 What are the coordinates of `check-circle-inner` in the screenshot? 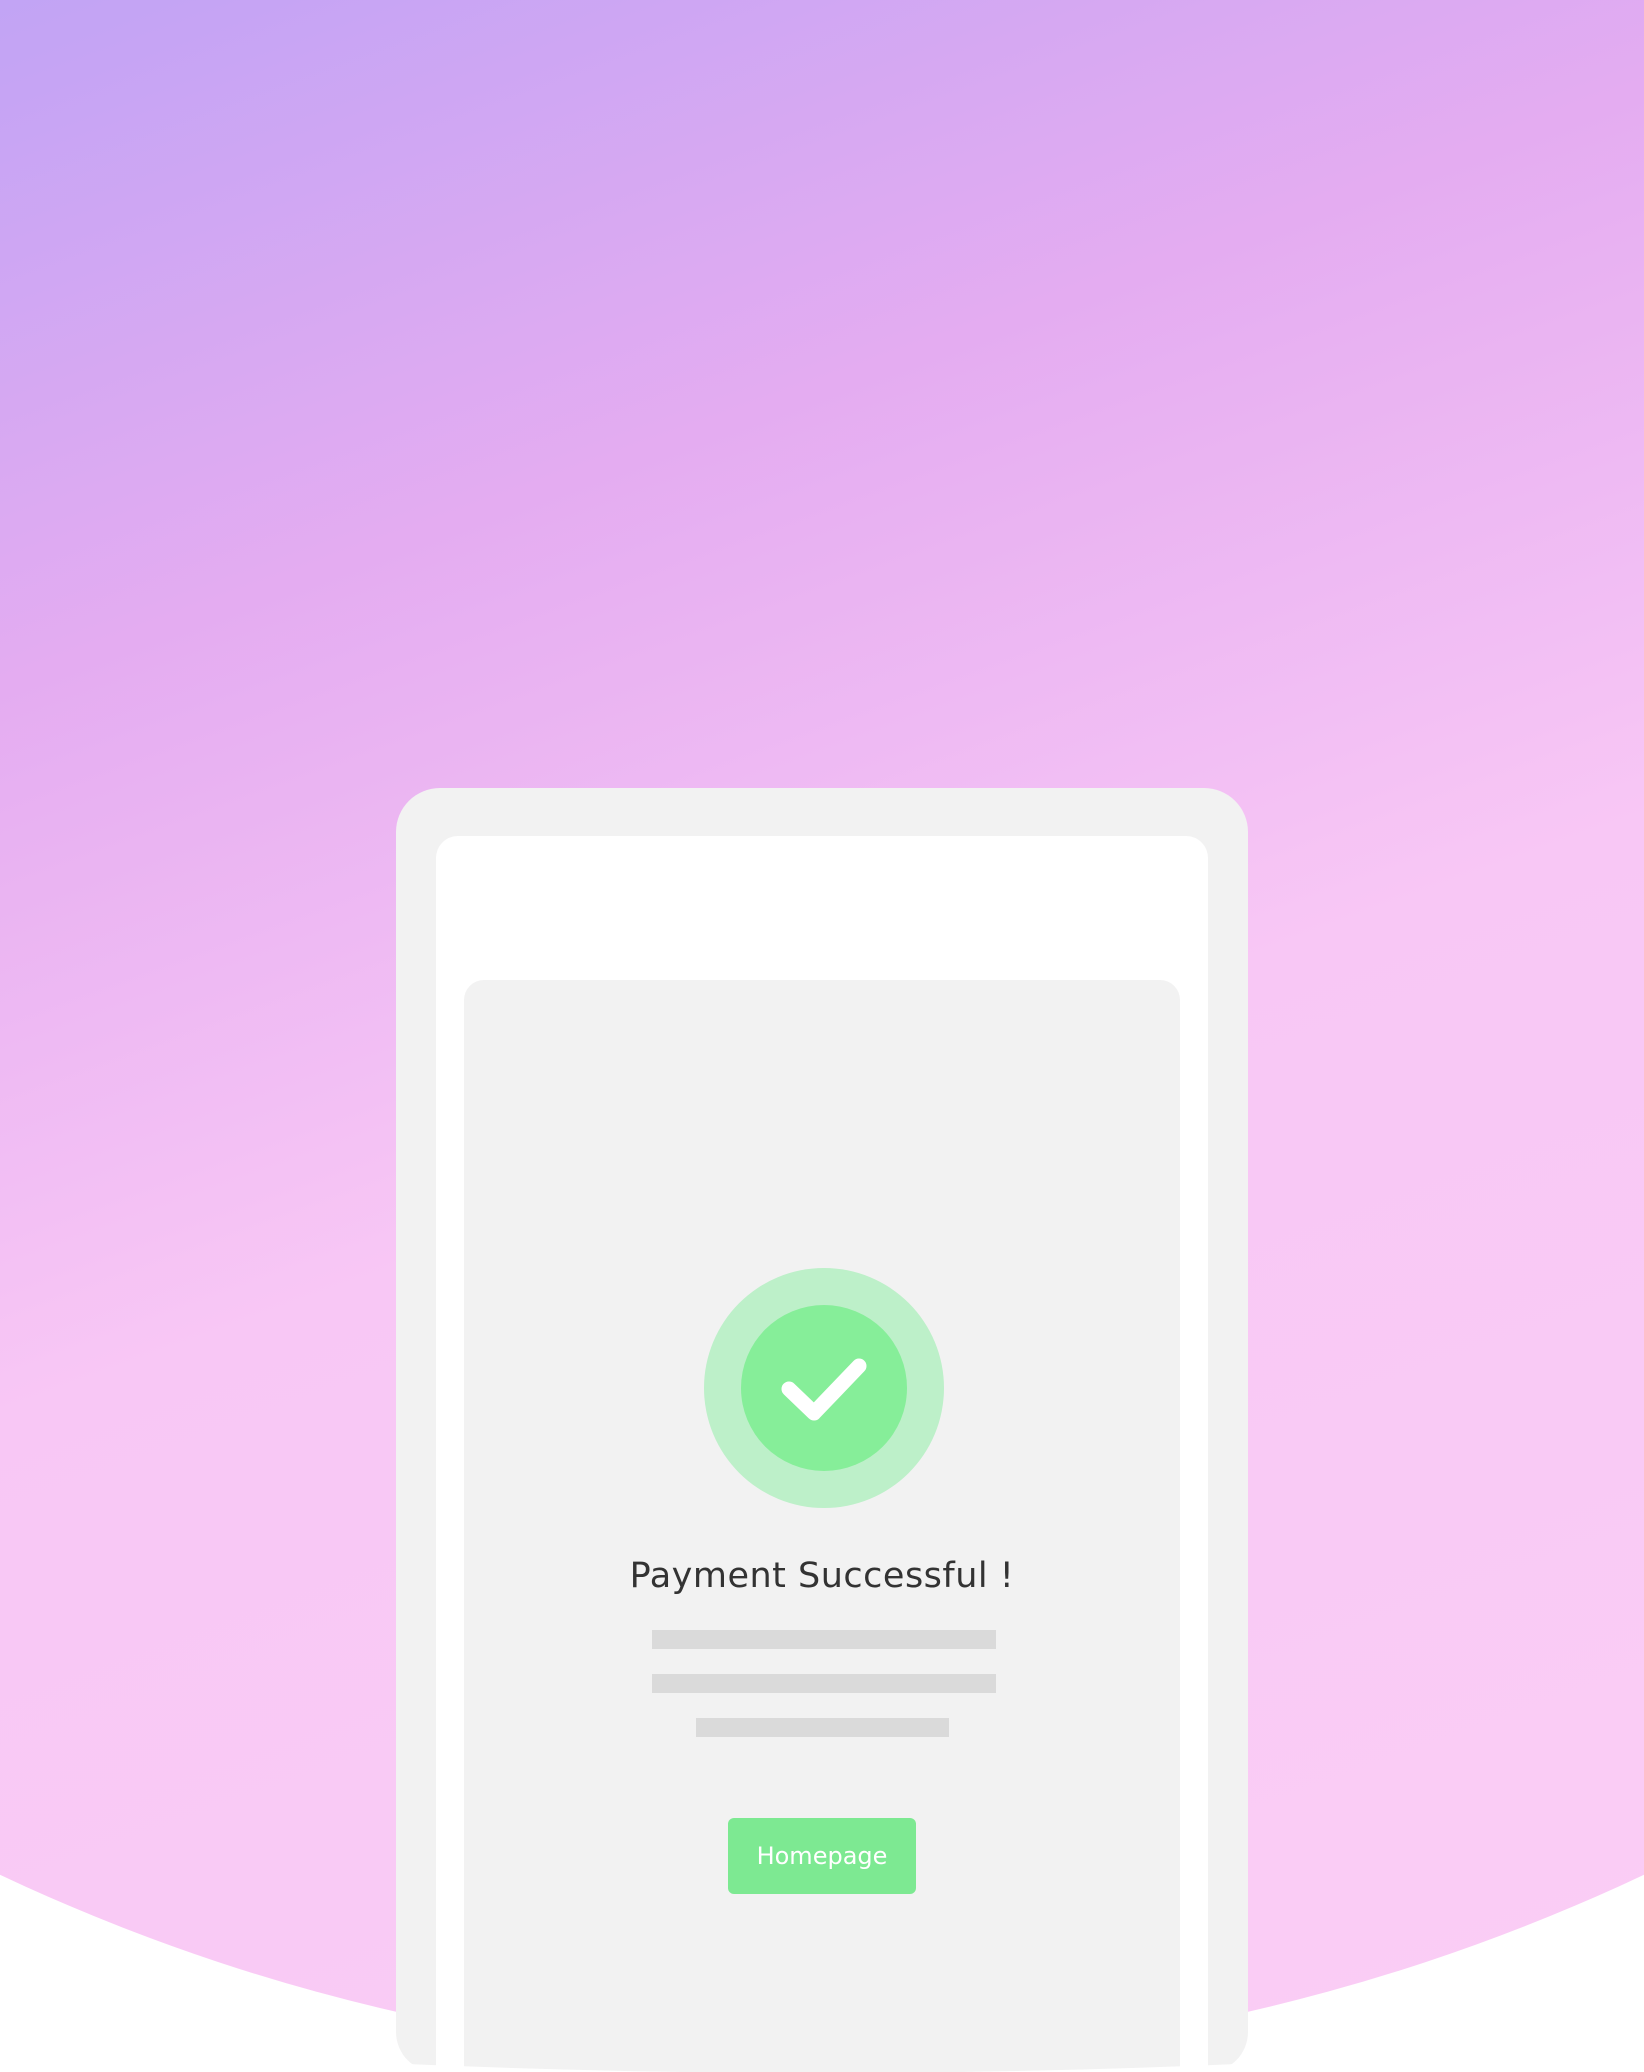 It's located at (824, 1388).